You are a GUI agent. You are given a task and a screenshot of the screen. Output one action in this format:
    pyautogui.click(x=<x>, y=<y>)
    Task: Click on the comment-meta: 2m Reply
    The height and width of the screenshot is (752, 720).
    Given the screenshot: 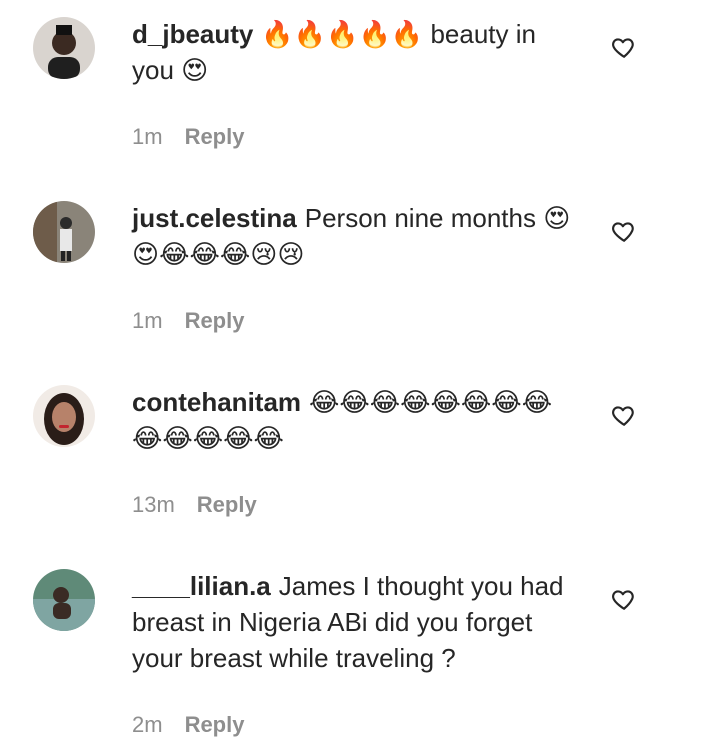 What is the action you would take?
    pyautogui.click(x=188, y=725)
    